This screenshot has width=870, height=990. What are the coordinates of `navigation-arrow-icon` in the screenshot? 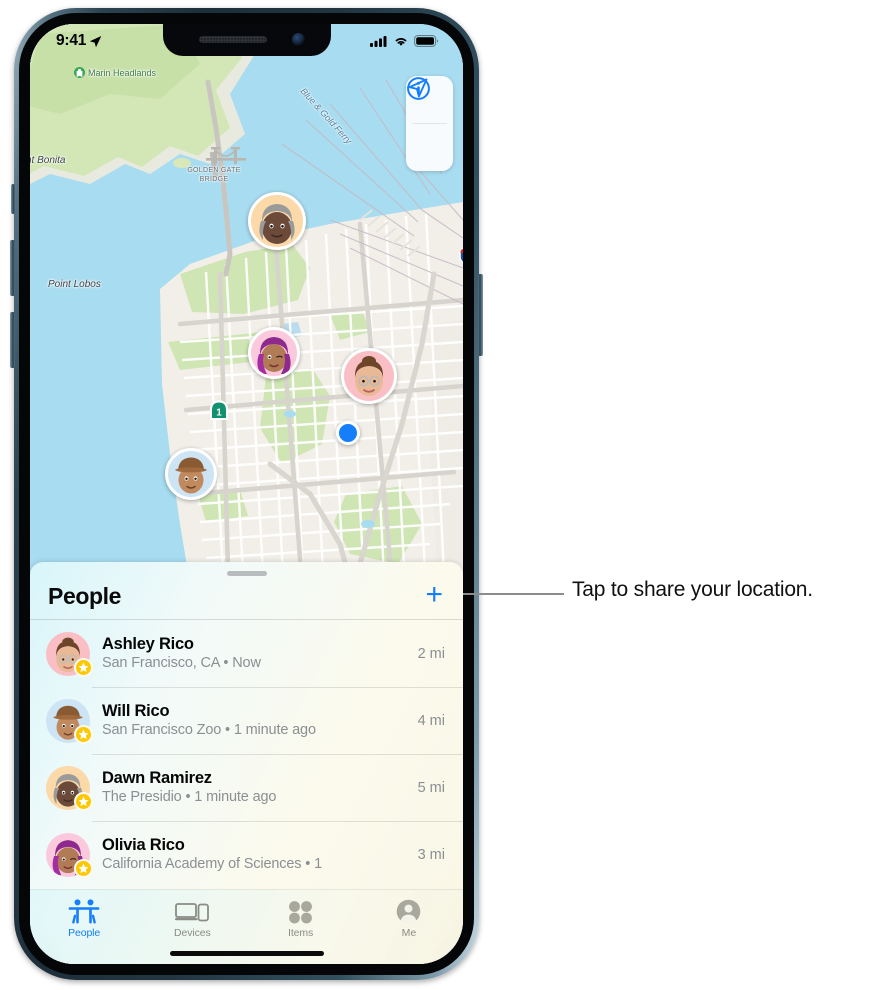 It's located at (418, 88).